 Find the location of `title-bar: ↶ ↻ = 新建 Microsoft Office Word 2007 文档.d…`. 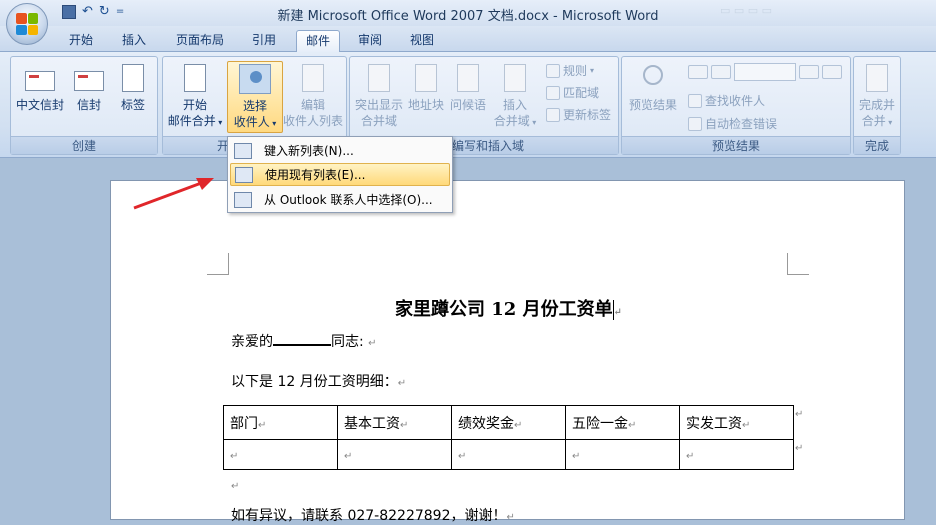

title-bar: ↶ ↻ = 新建 Microsoft Office Word 2007 文档.d… is located at coordinates (468, 13).